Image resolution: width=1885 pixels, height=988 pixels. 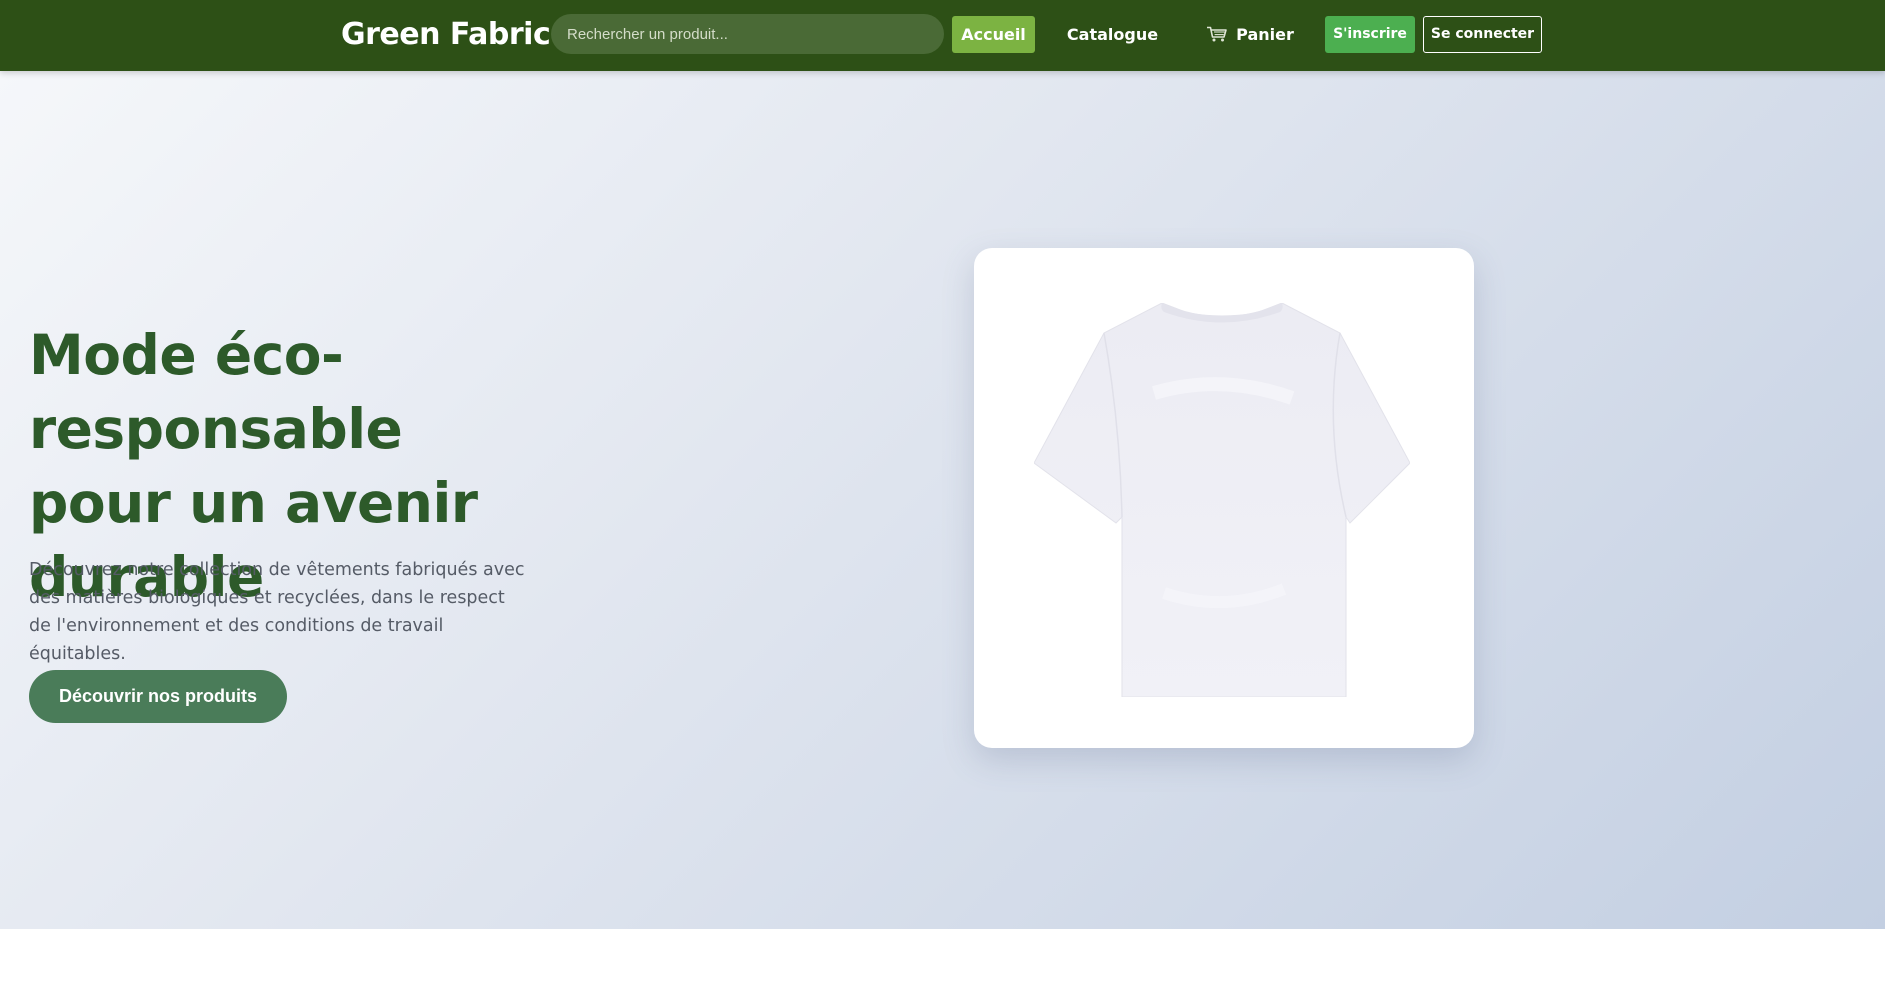 I want to click on login-button: Se connecter, so click(x=1482, y=34).